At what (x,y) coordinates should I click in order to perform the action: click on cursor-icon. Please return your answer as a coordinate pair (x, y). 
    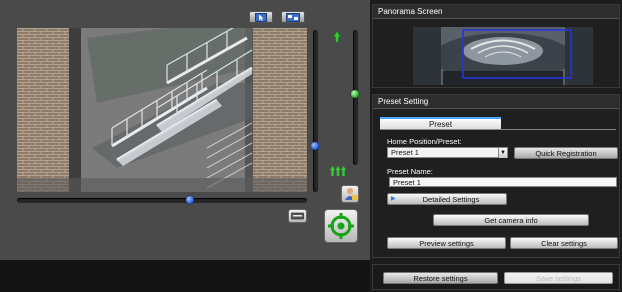
    Looking at the image, I should click on (261, 17).